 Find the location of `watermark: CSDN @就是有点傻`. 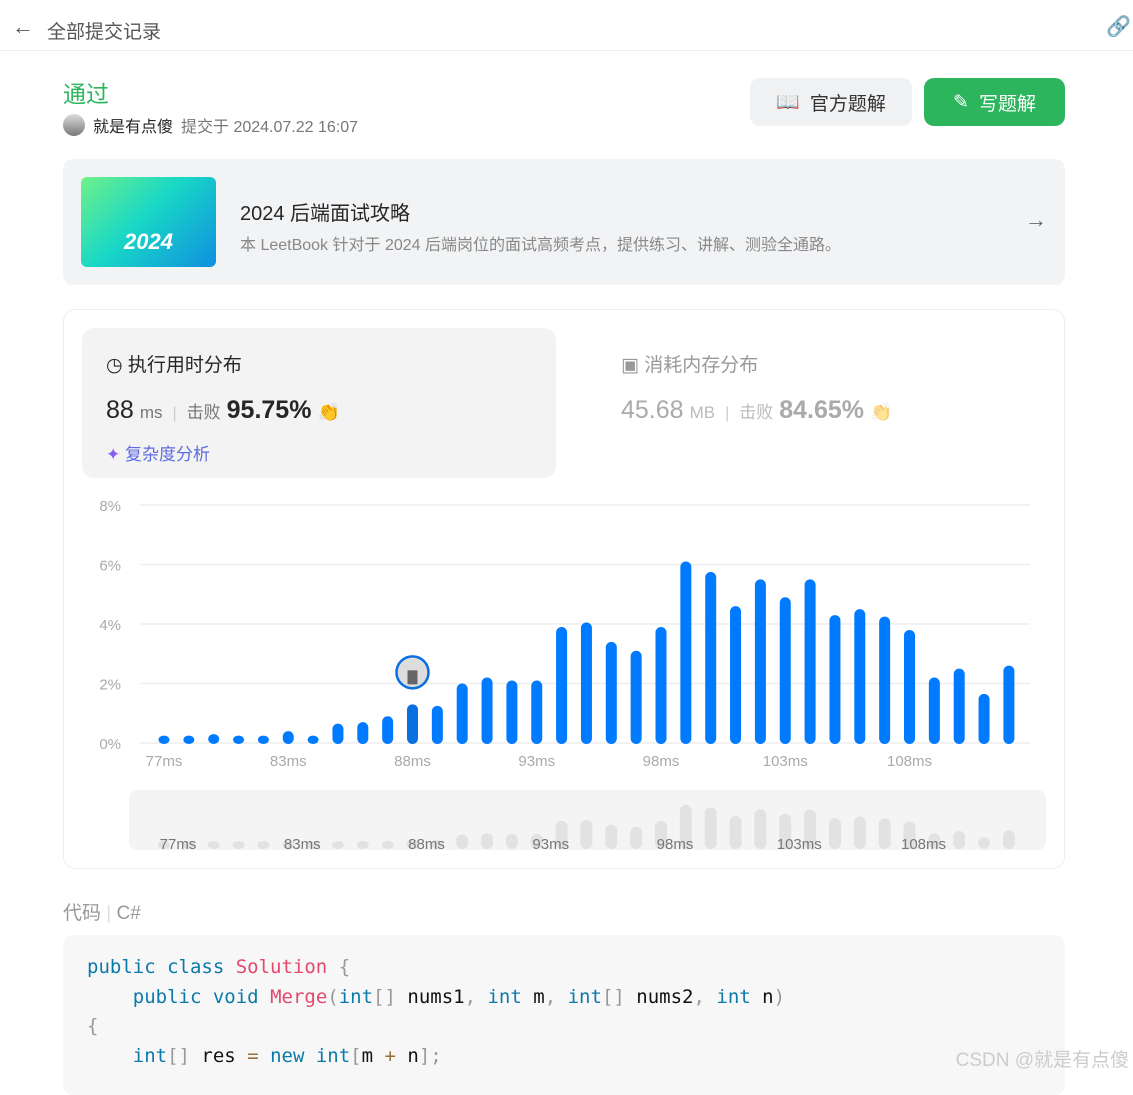

watermark: CSDN @就是有点傻 is located at coordinates (1042, 1060).